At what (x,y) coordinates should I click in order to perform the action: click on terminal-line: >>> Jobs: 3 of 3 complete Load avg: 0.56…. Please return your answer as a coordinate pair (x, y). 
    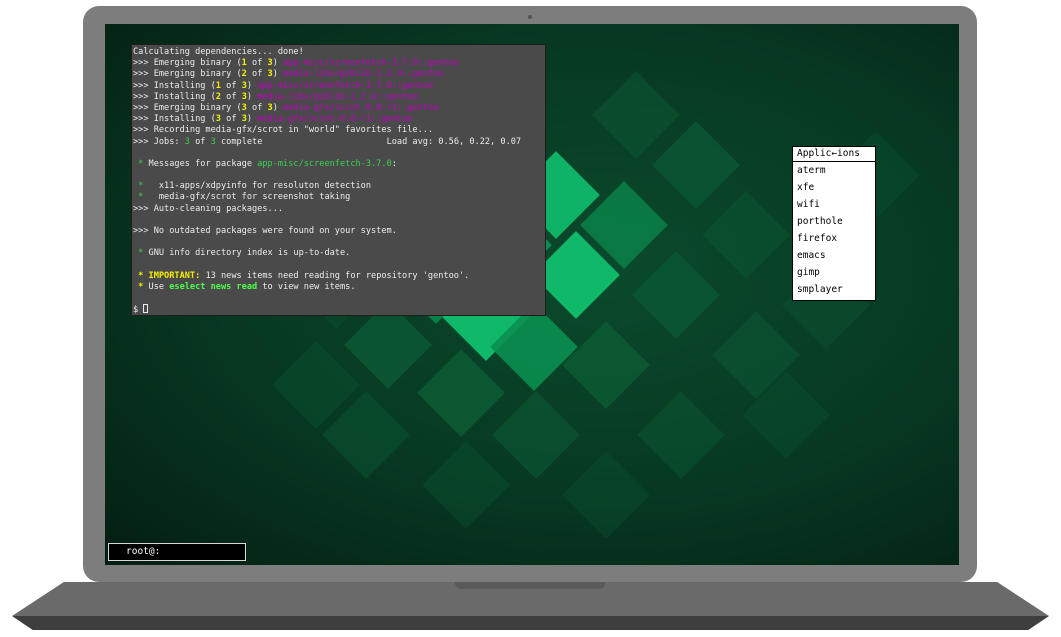
    Looking at the image, I should click on (339, 142).